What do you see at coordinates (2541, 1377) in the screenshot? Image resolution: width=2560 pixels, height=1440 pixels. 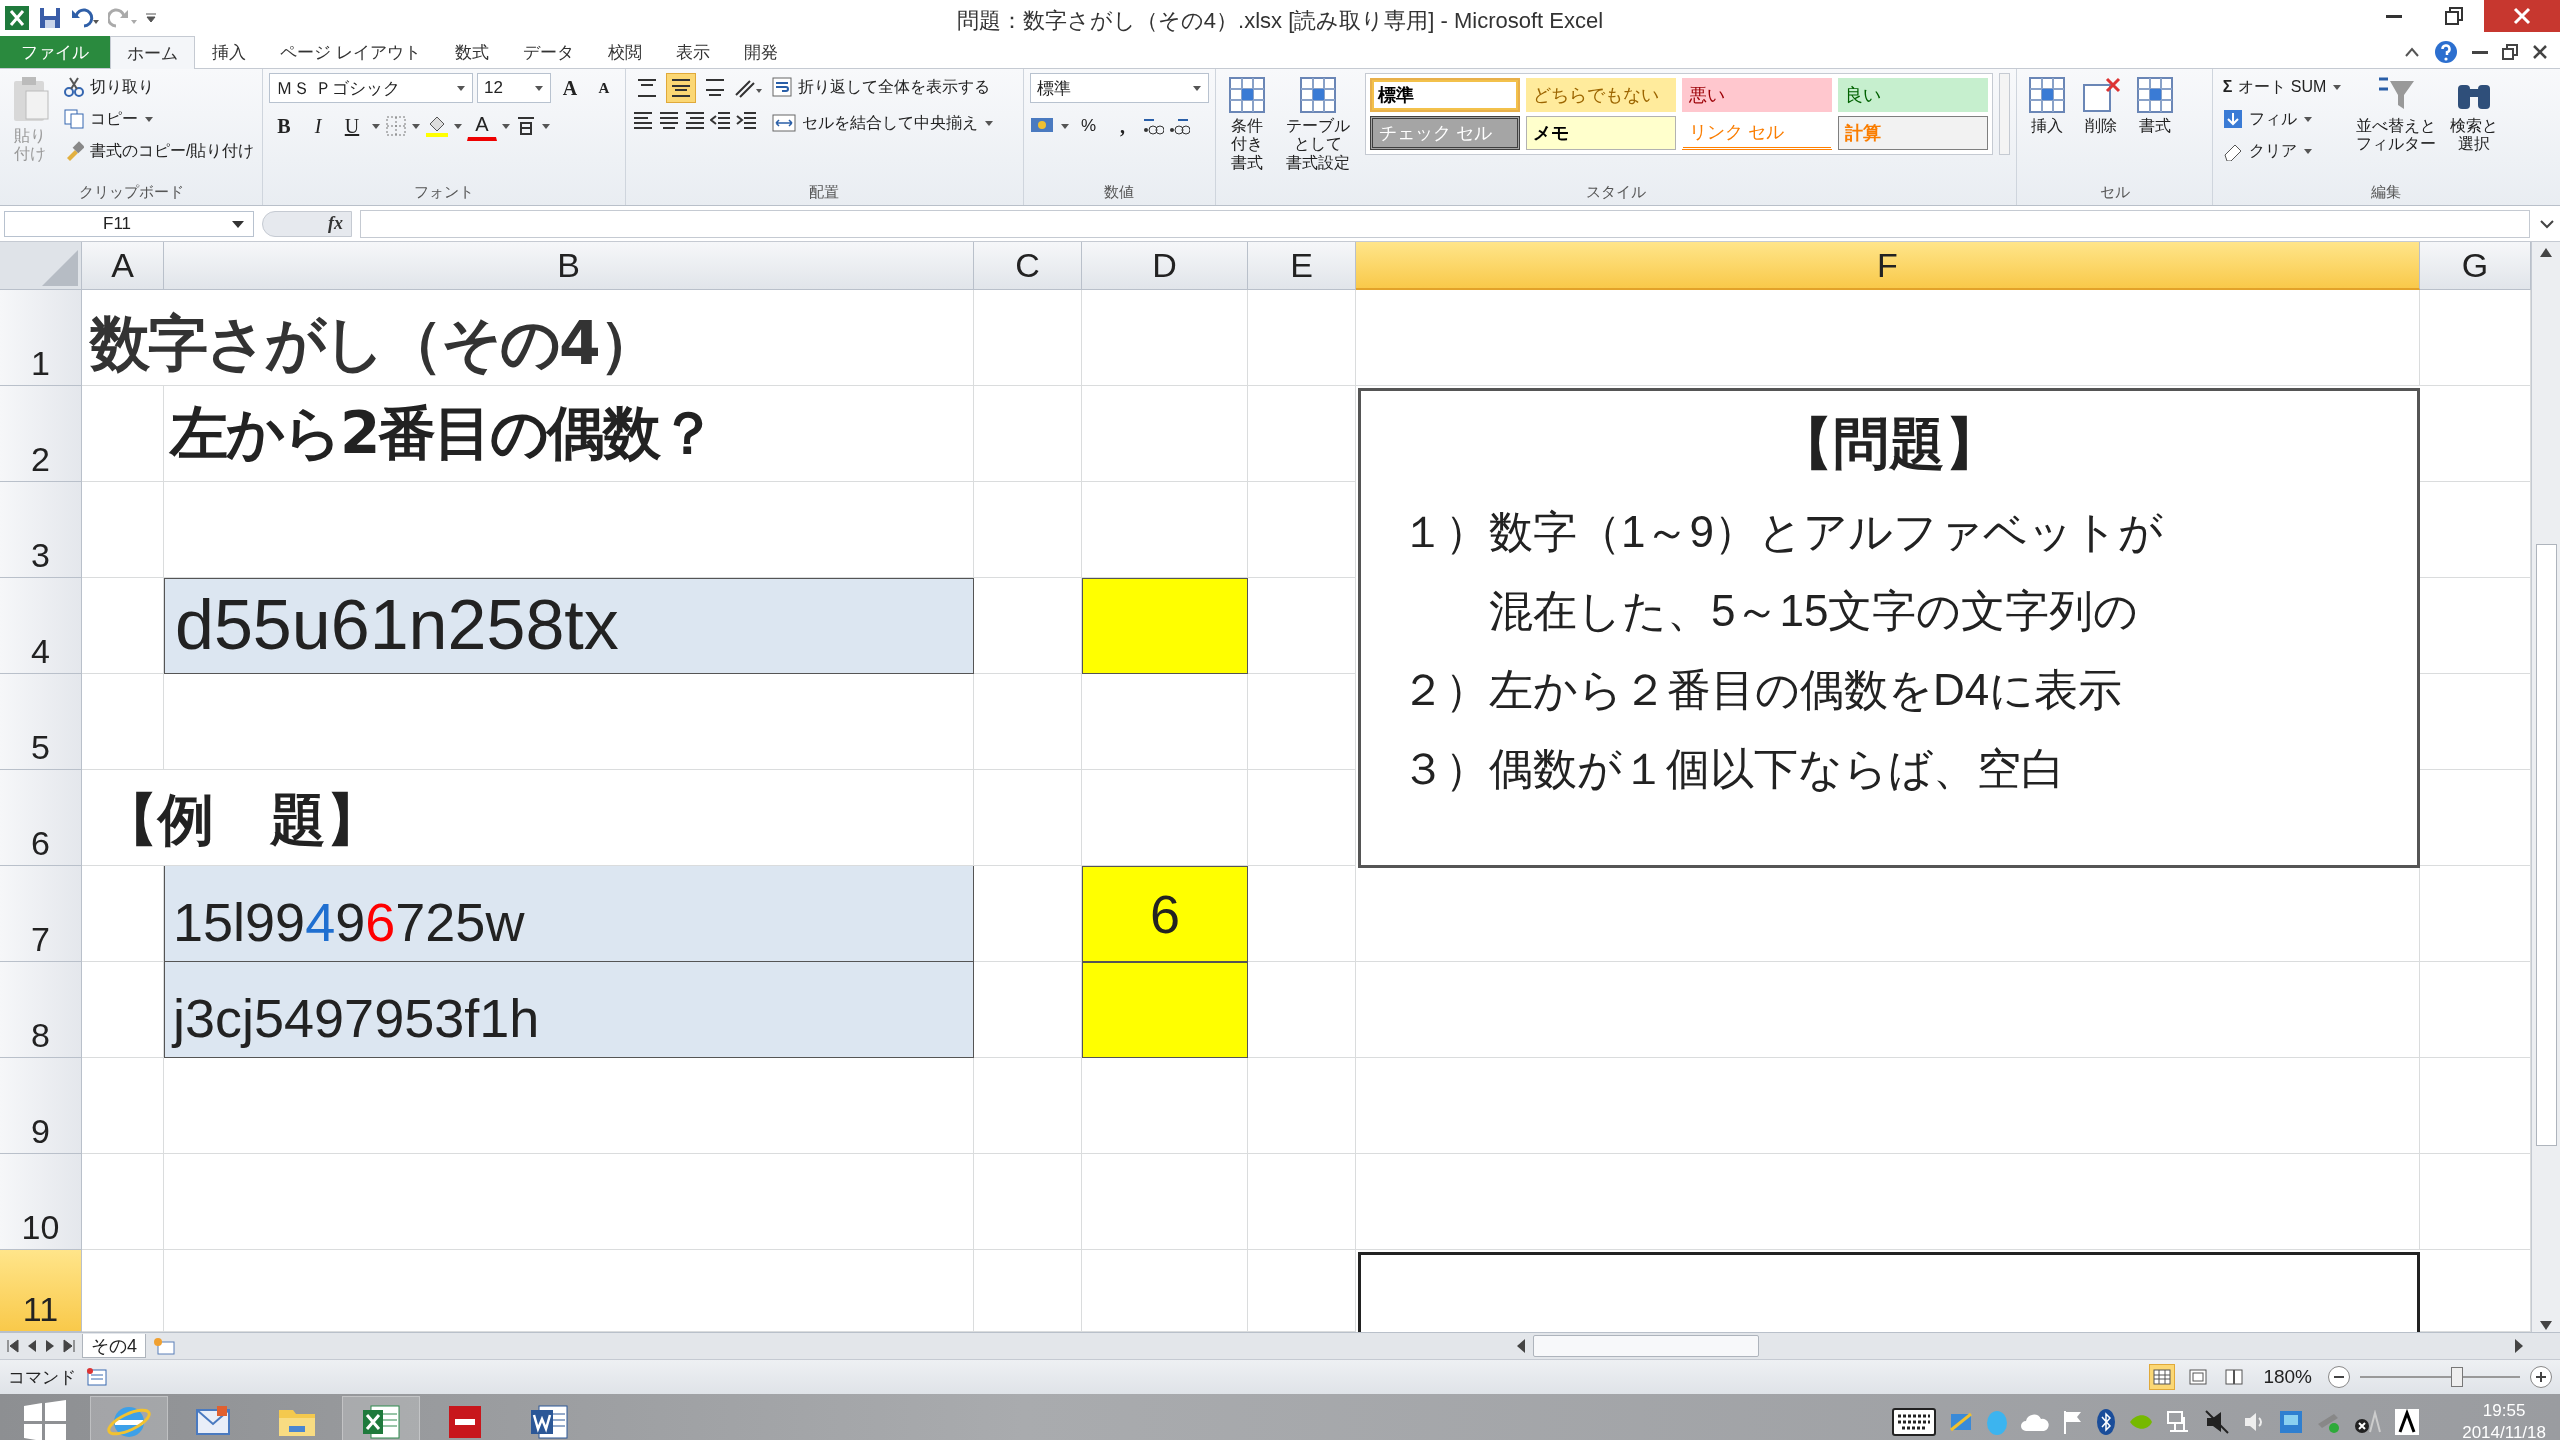 I see `zoom-in-button` at bounding box center [2541, 1377].